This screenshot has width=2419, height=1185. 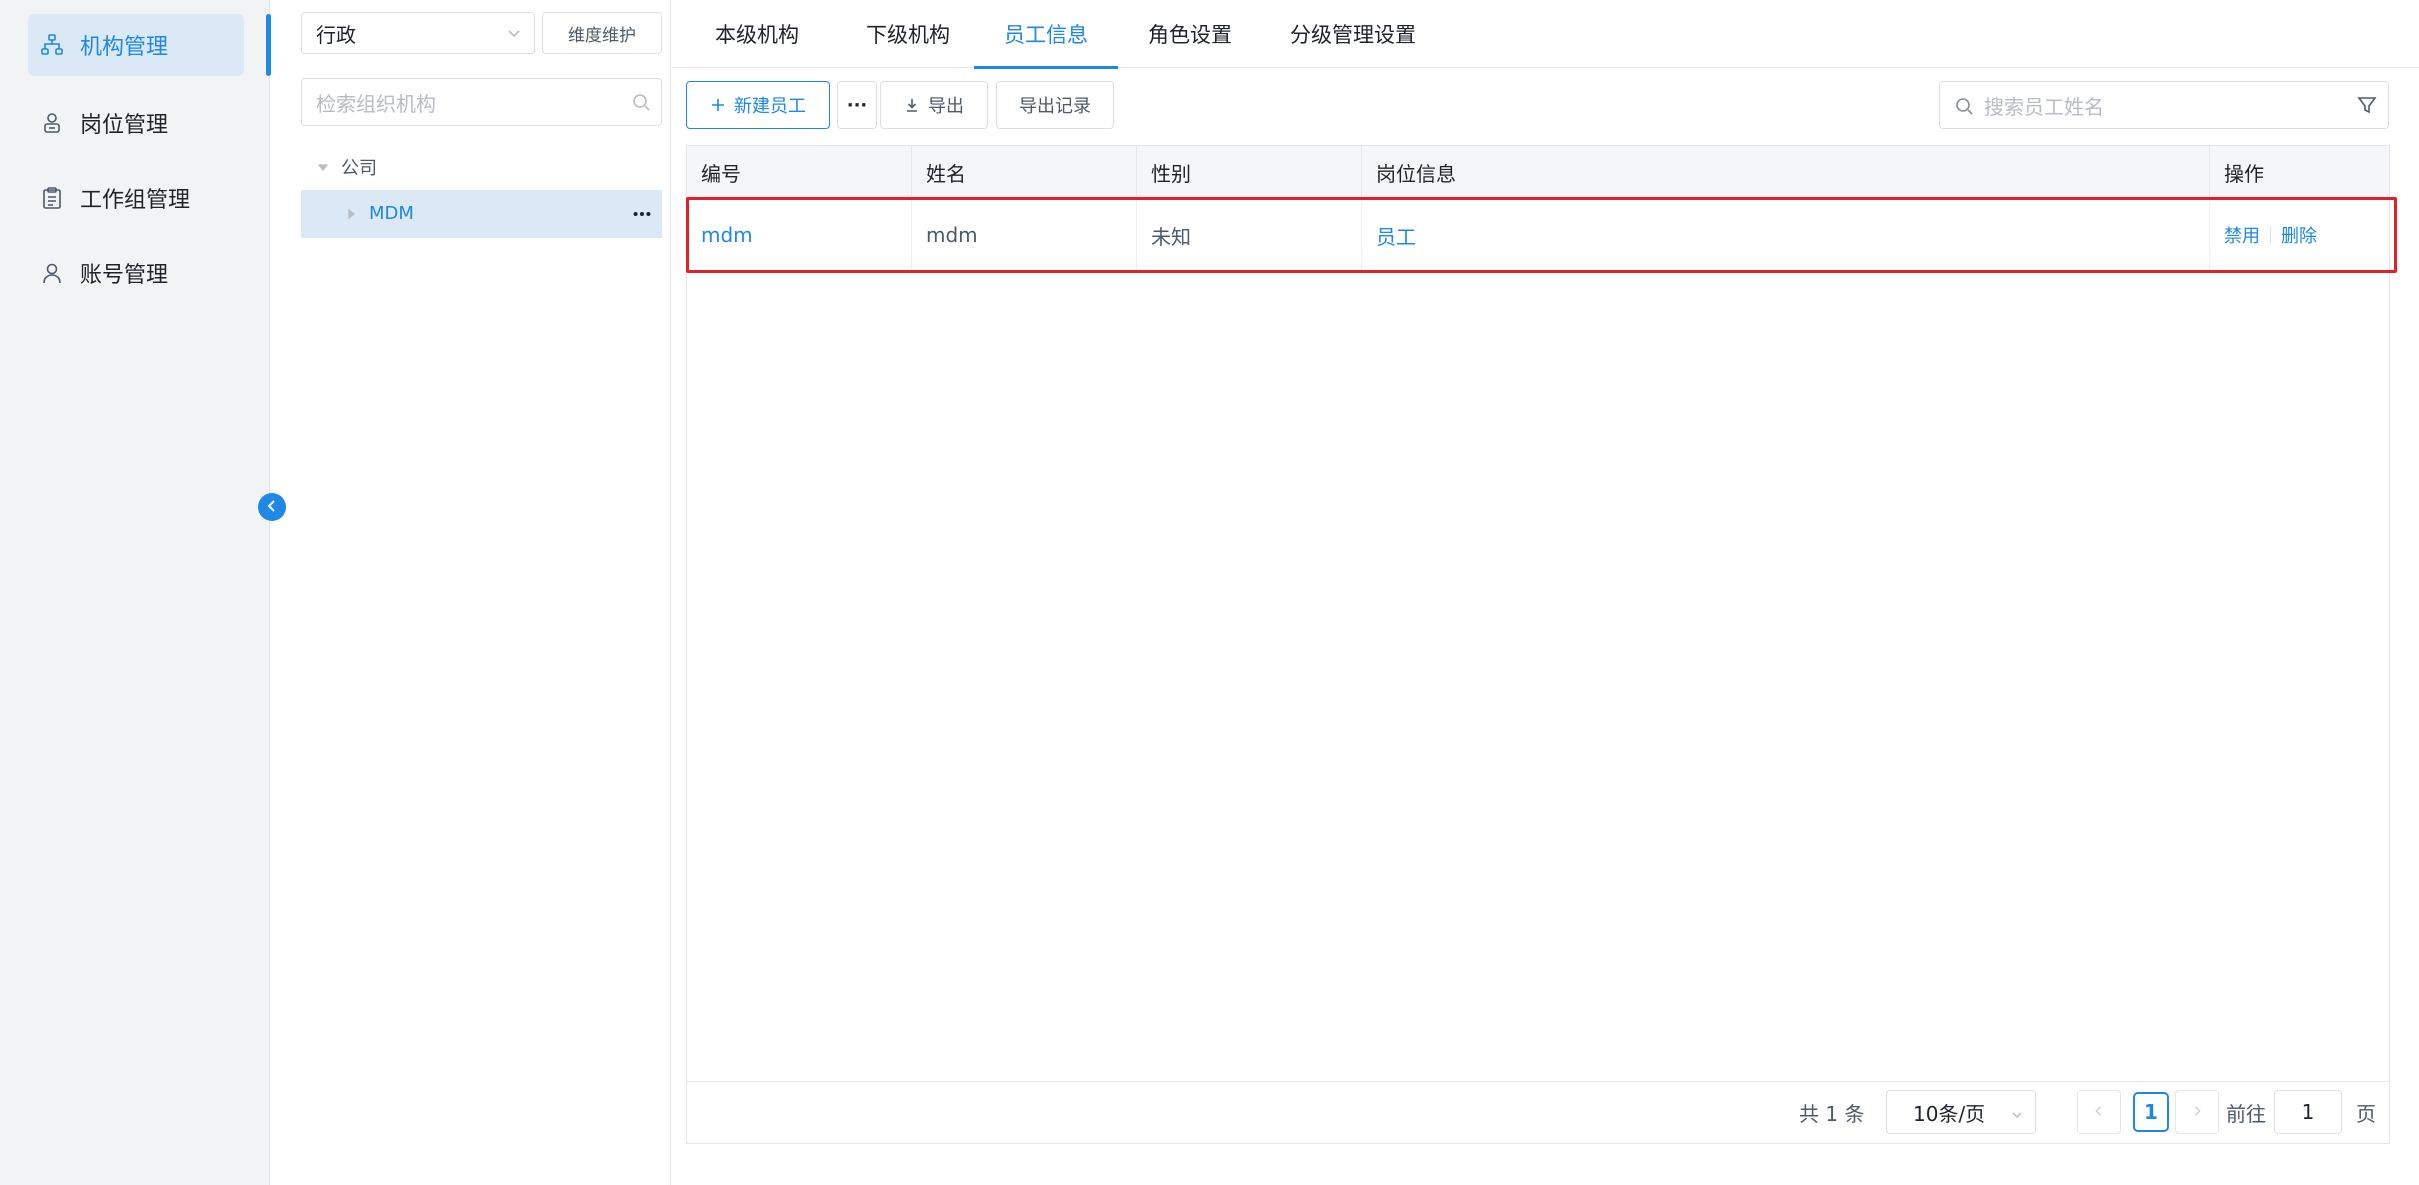 What do you see at coordinates (1046, 67) in the screenshot?
I see `tab-active-ink` at bounding box center [1046, 67].